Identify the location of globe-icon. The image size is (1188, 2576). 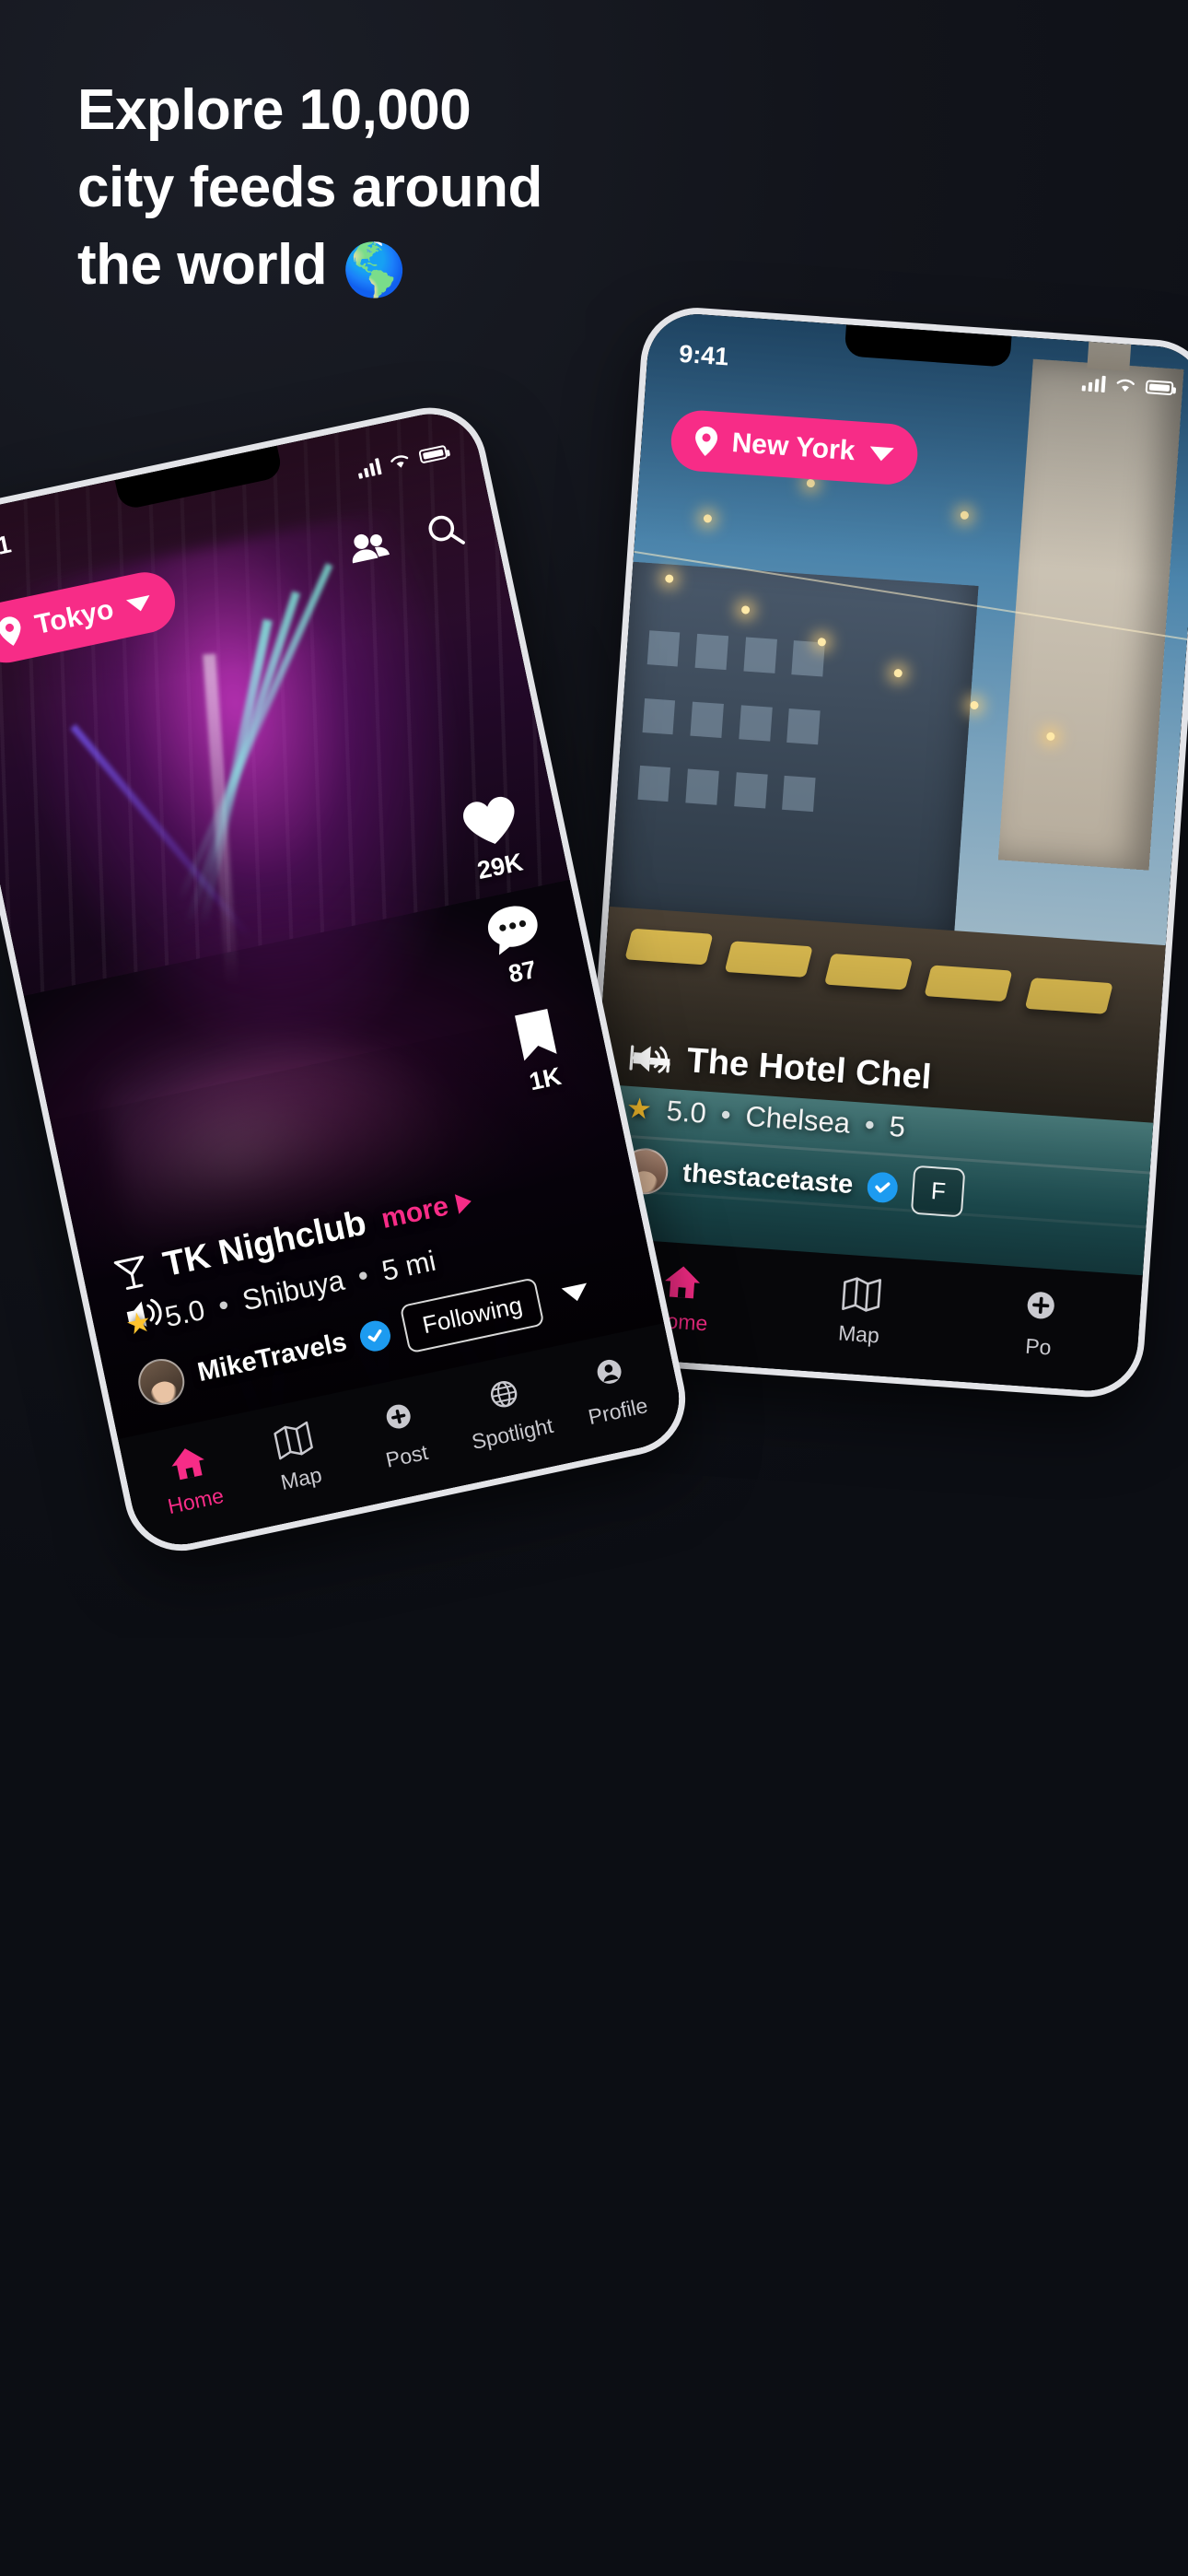
(504, 1394).